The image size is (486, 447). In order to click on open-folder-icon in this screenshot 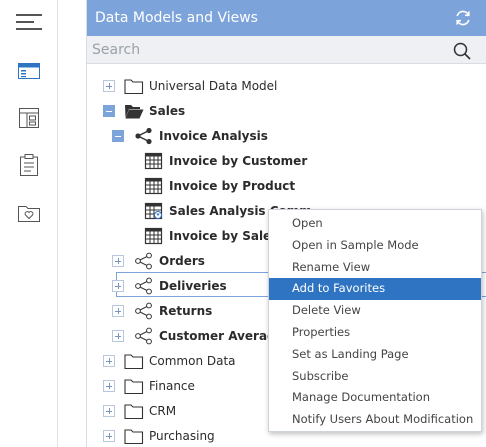, I will do `click(134, 112)`.